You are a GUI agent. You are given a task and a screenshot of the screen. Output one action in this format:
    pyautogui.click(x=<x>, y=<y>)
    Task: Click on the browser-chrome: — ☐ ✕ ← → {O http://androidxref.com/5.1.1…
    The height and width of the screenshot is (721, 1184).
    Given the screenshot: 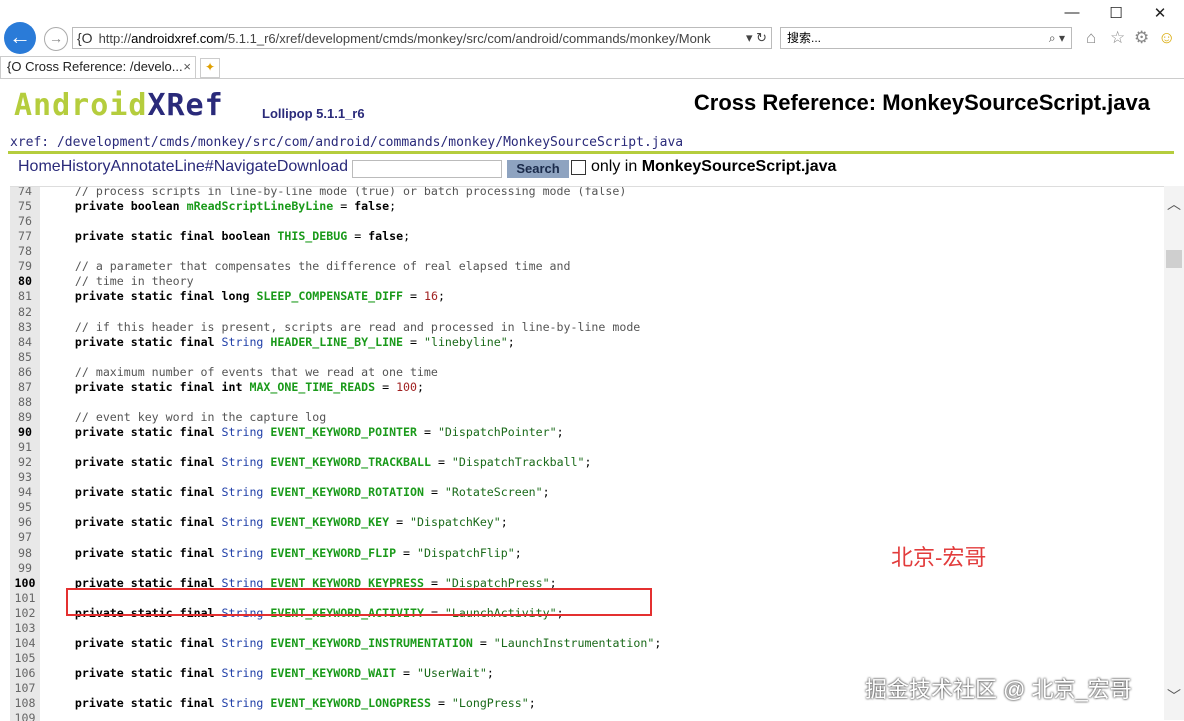 What is the action you would take?
    pyautogui.click(x=592, y=42)
    